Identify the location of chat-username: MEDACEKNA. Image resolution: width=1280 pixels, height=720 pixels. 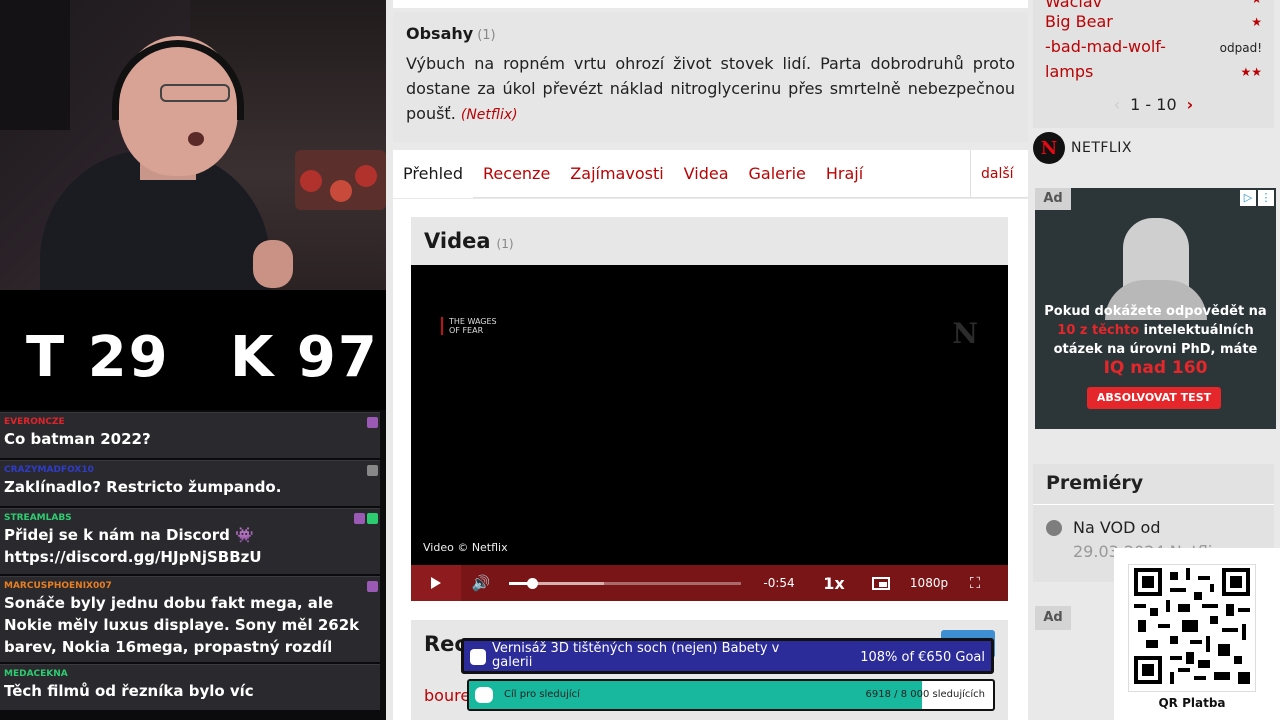
(36, 674).